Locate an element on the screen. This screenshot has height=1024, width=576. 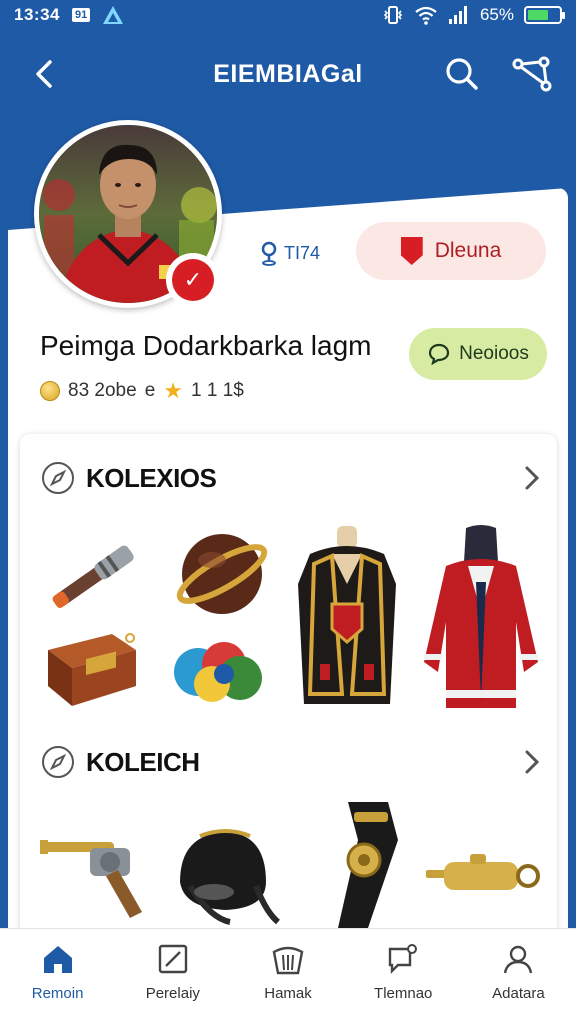
helmet-item-icon is located at coordinates (230, 877).